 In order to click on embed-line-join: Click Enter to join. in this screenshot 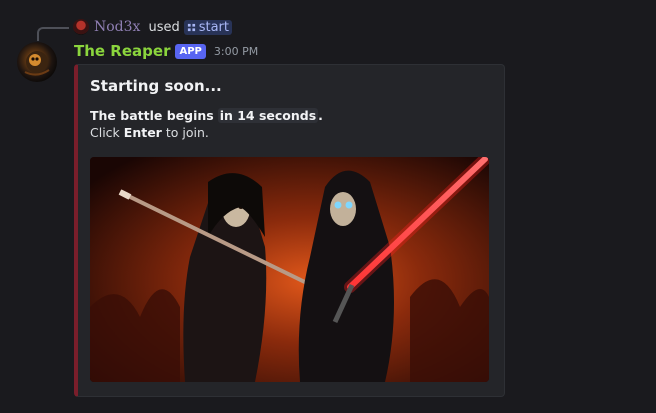, I will do `click(206, 132)`.